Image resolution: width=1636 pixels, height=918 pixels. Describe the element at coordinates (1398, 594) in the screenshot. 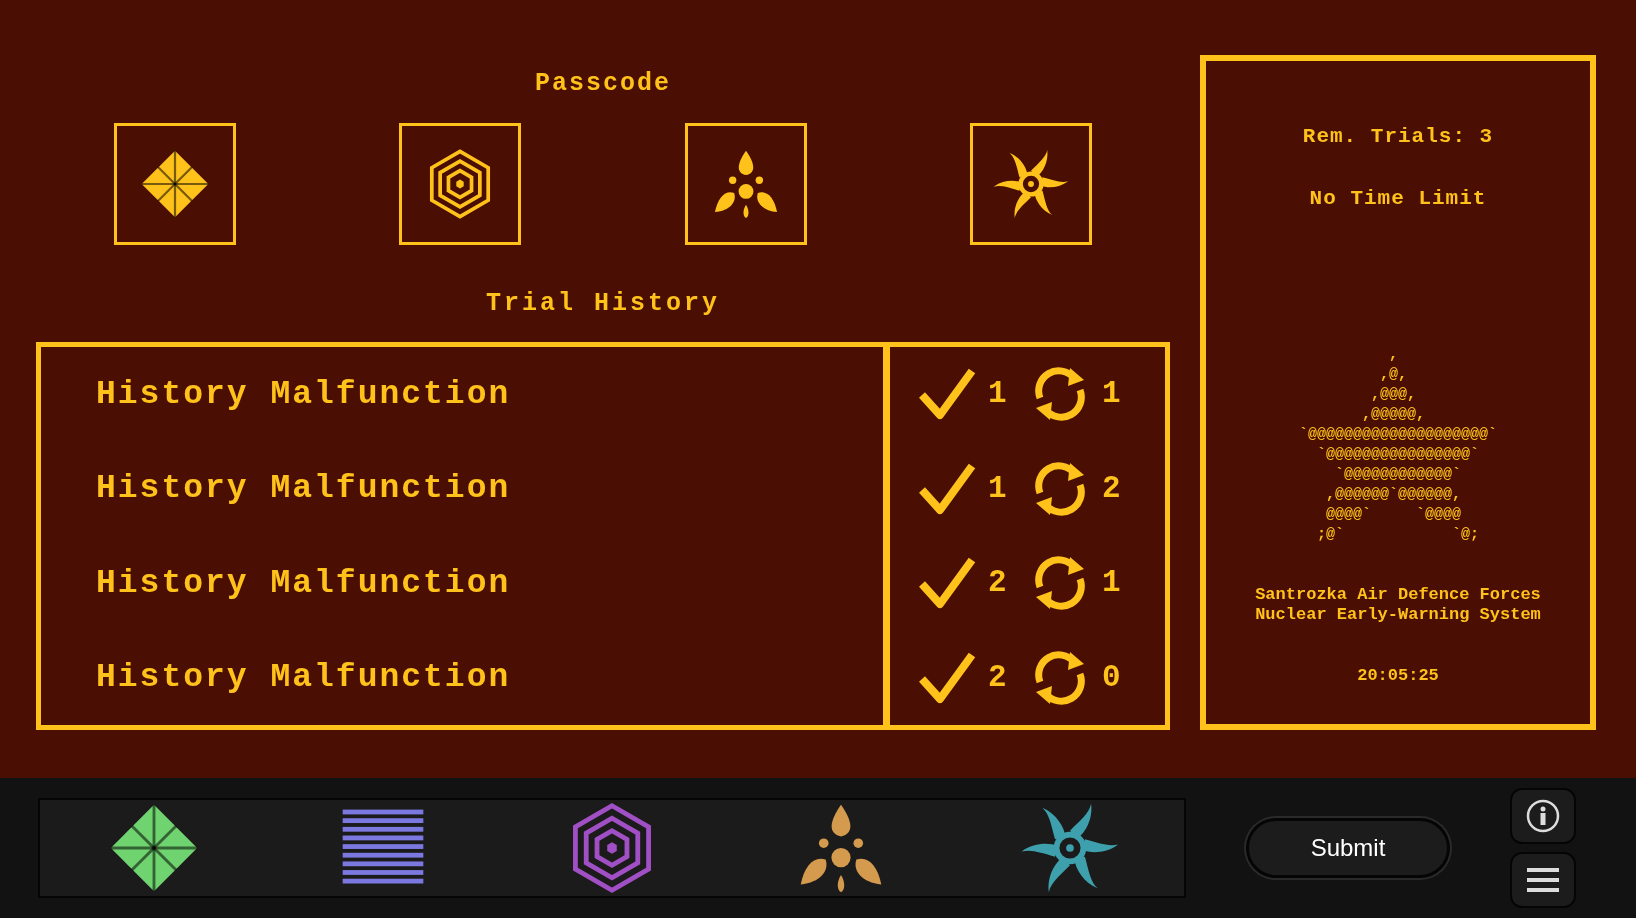

I see `organization-text: Santrozka Air Defence Forces` at that location.